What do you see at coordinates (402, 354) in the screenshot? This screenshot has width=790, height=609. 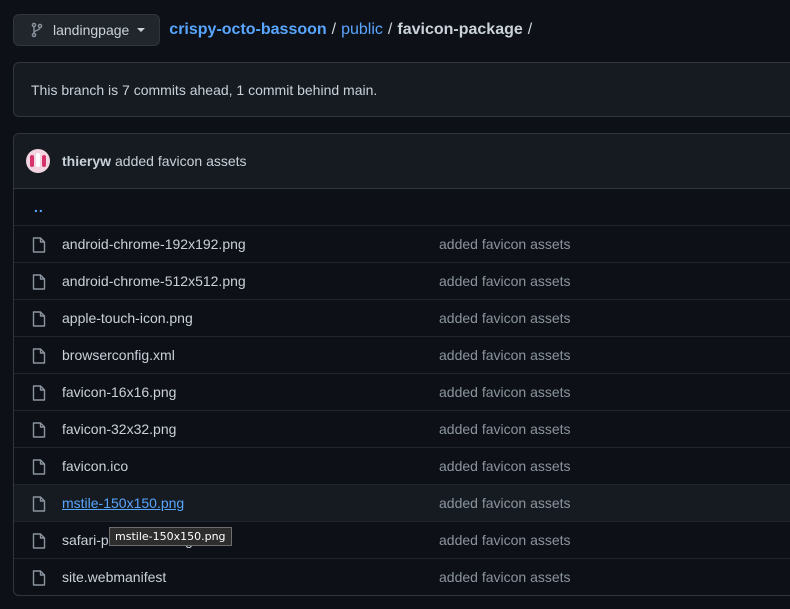 I see `table-row: browserconfig.xml added favicon assets` at bounding box center [402, 354].